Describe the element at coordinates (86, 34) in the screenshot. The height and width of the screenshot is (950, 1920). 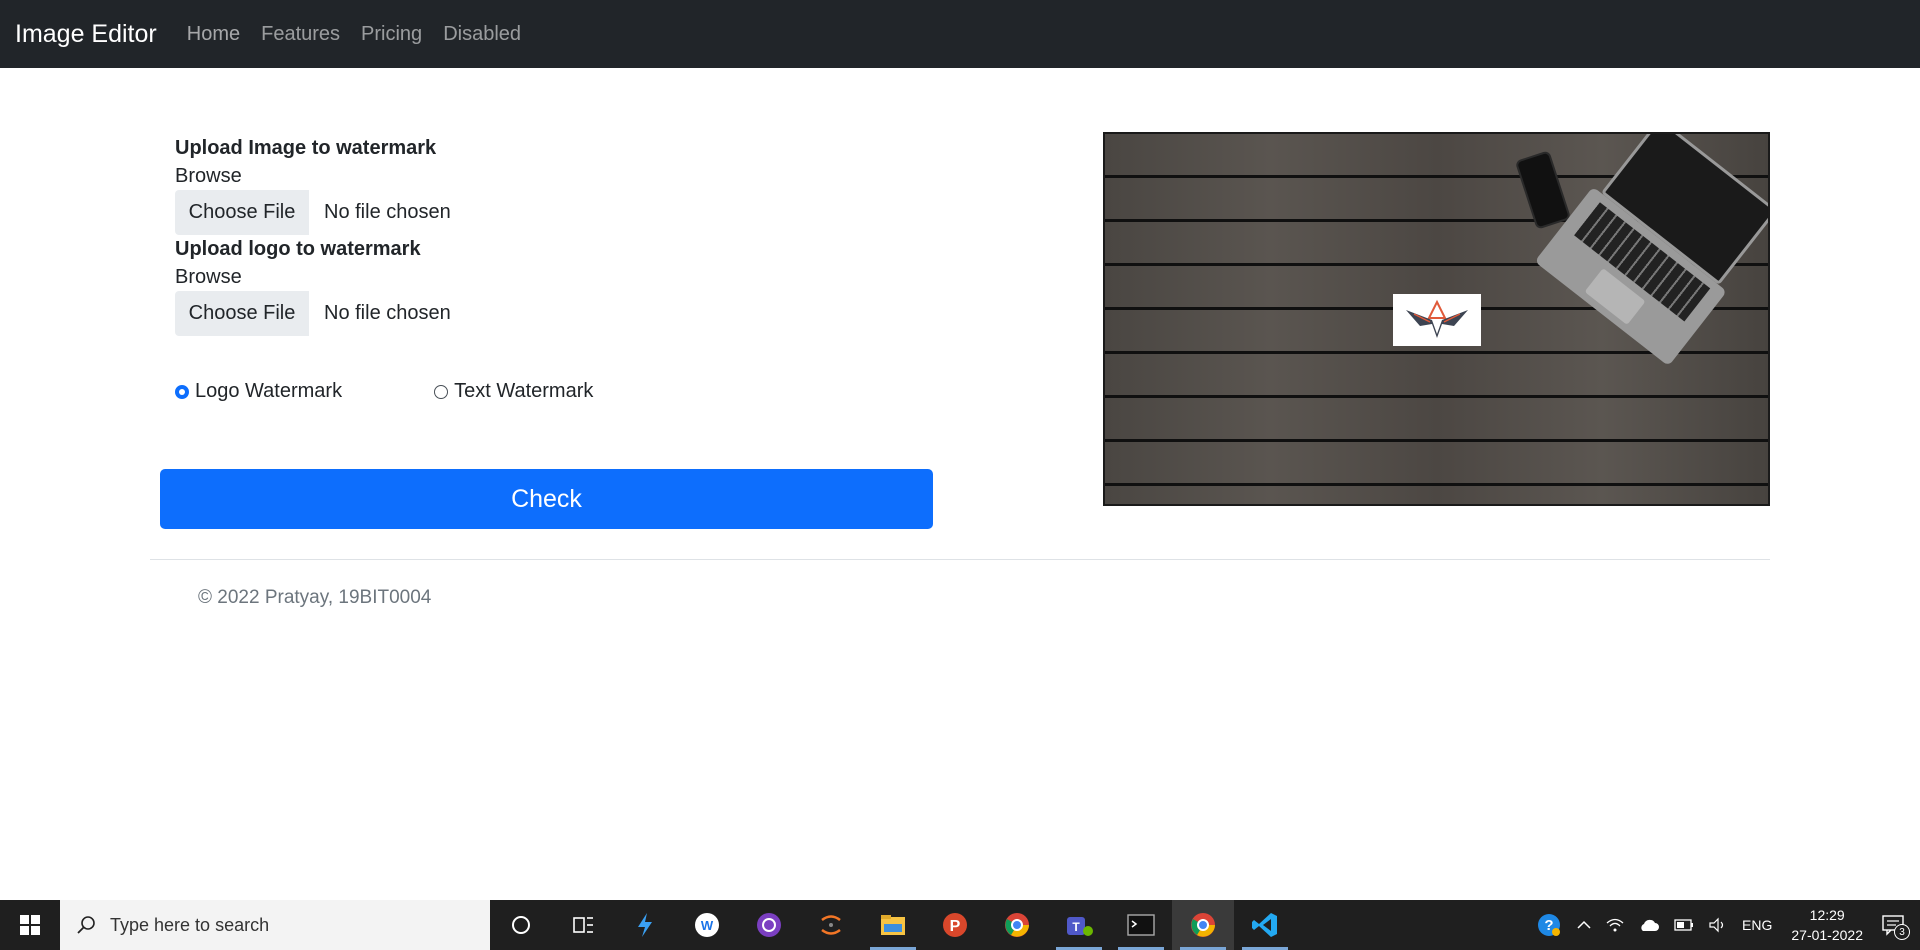
I see `brand-link: Image Editor` at that location.